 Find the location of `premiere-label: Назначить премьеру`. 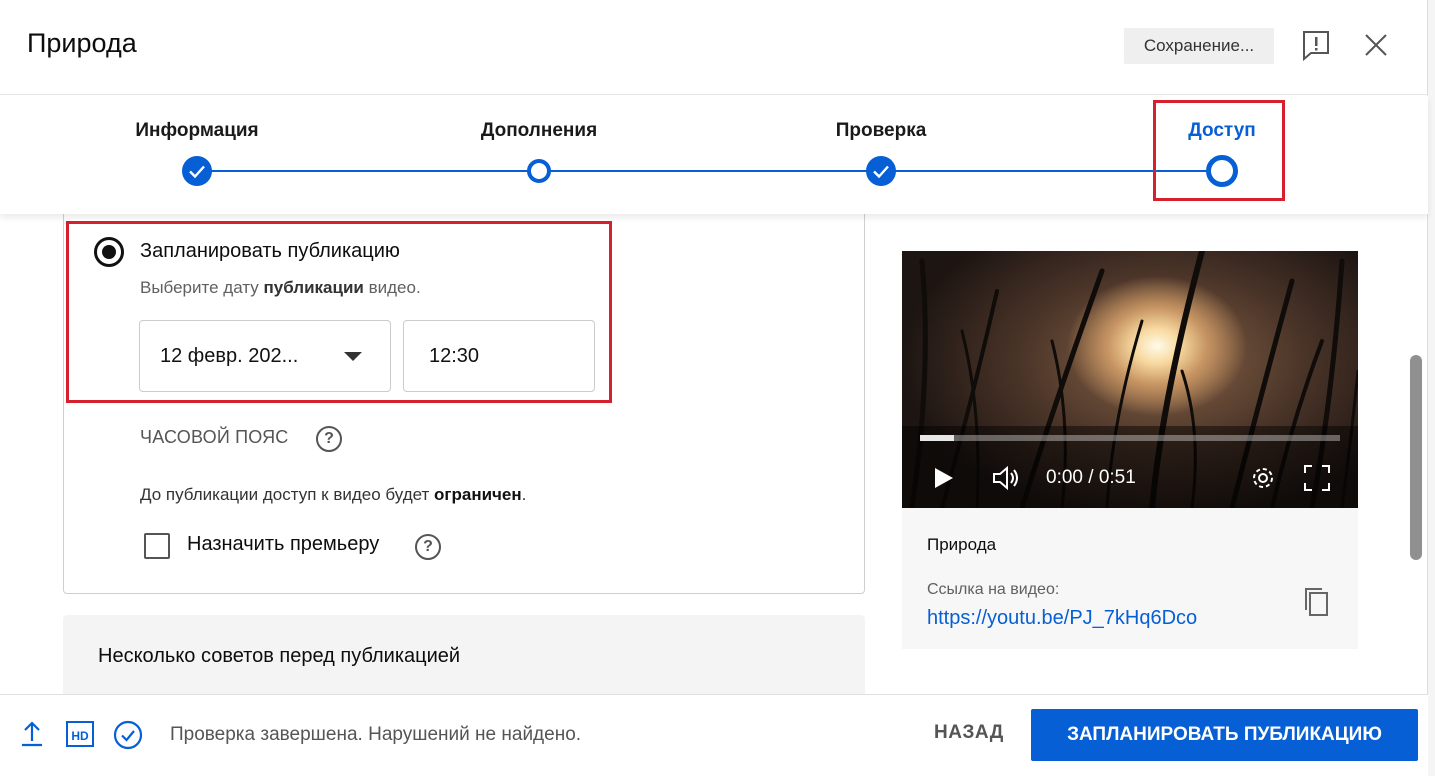

premiere-label: Назначить премьеру is located at coordinates (283, 544).